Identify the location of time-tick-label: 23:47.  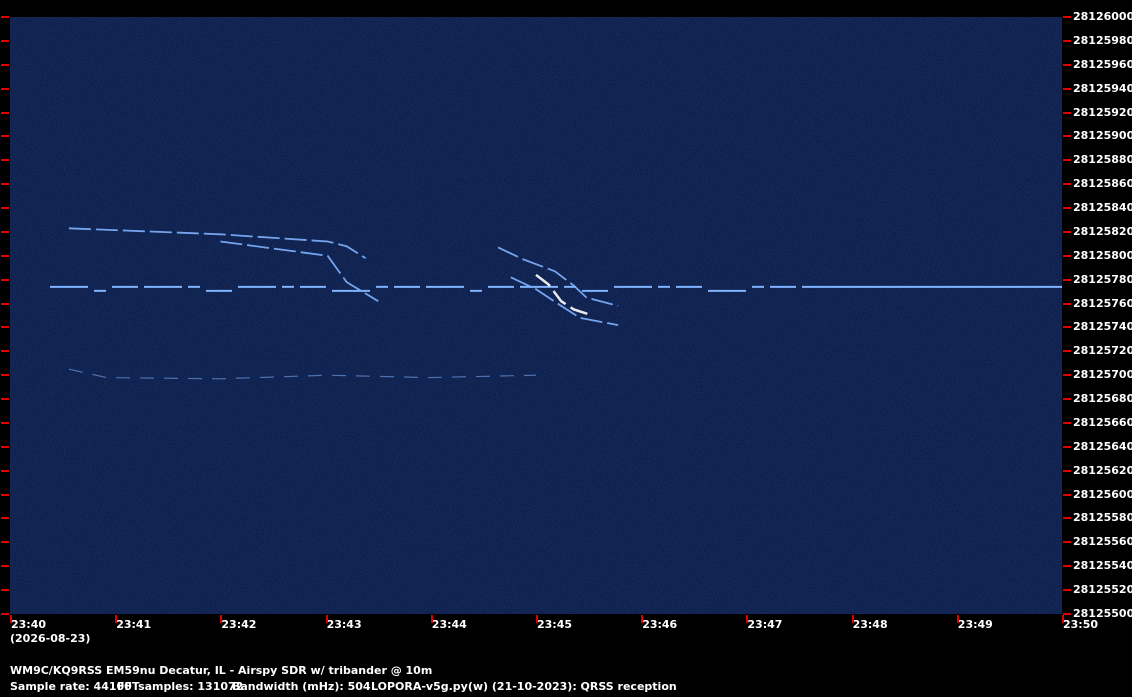
(765, 624).